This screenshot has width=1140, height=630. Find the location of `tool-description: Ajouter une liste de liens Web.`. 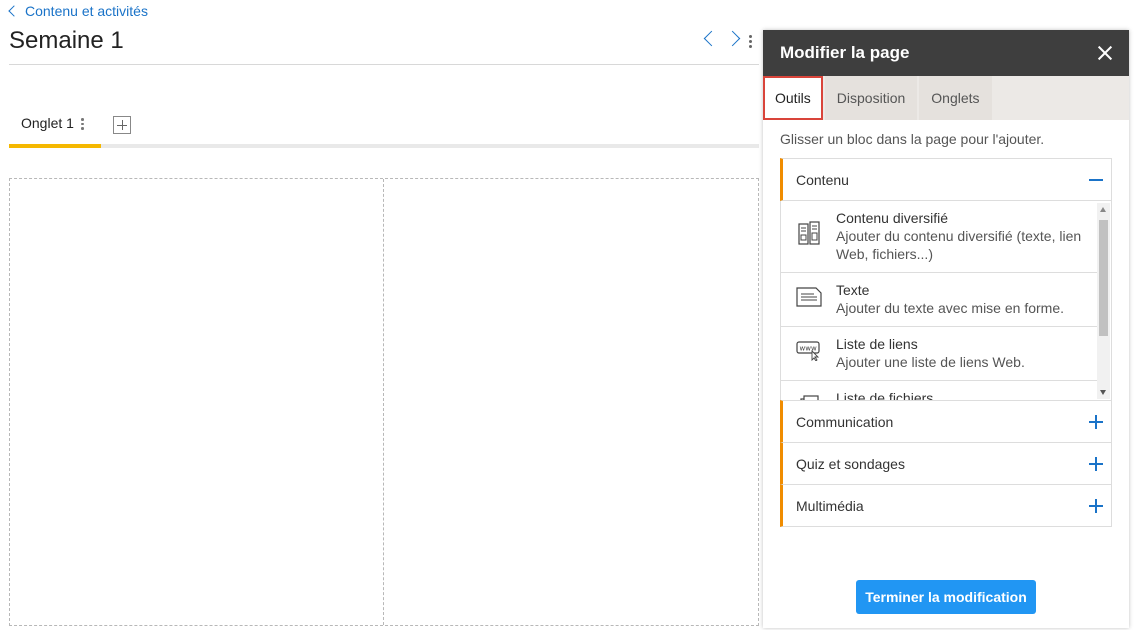

tool-description: Ajouter une liste de liens Web. is located at coordinates (930, 362).